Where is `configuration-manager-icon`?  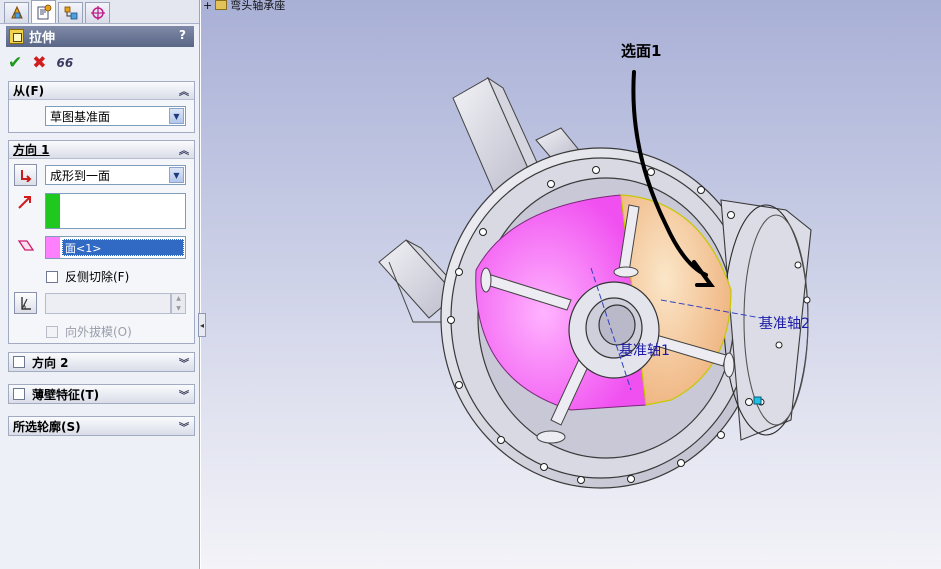
configuration-manager-icon is located at coordinates (70, 13).